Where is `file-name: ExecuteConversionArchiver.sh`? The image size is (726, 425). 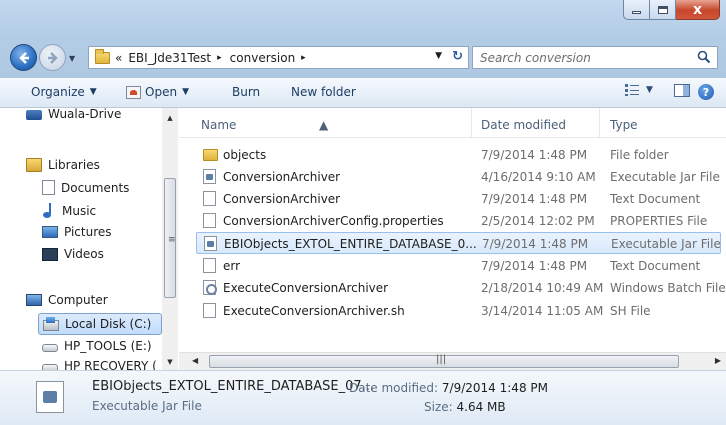
file-name: ExecuteConversionArchiver.sh is located at coordinates (314, 311).